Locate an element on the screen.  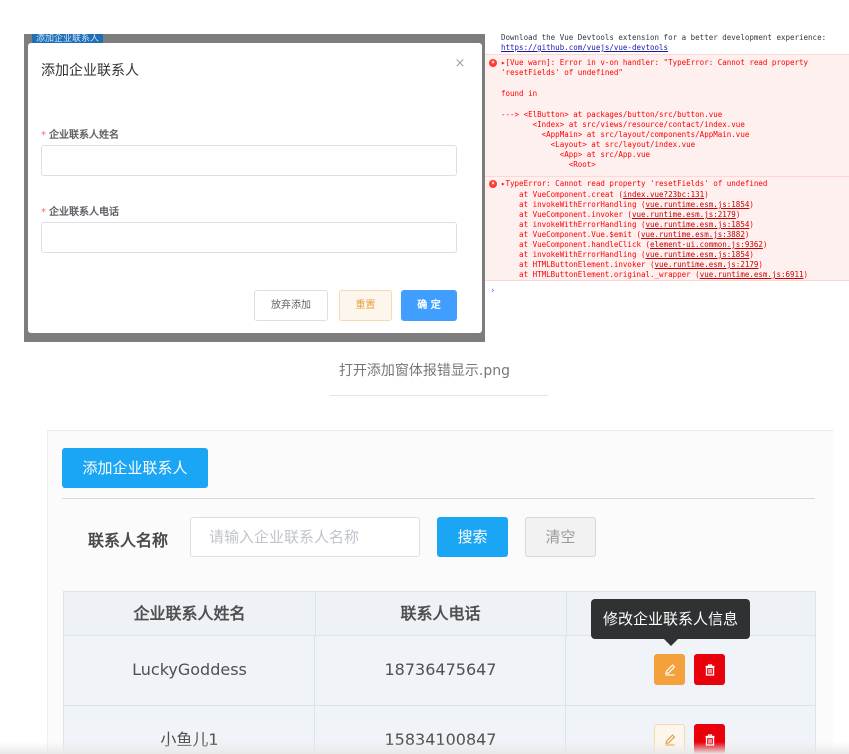
stack-text: at HTMLButtonElement.original._wrapper ( is located at coordinates (600, 274).